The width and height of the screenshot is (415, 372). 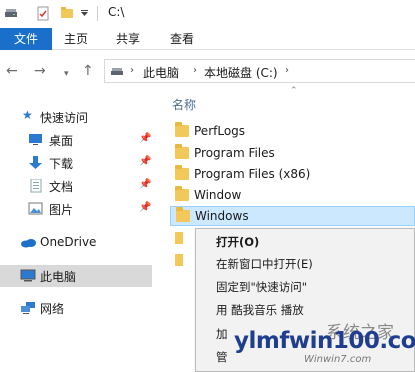 What do you see at coordinates (67, 13) in the screenshot?
I see `new-folder-icon` at bounding box center [67, 13].